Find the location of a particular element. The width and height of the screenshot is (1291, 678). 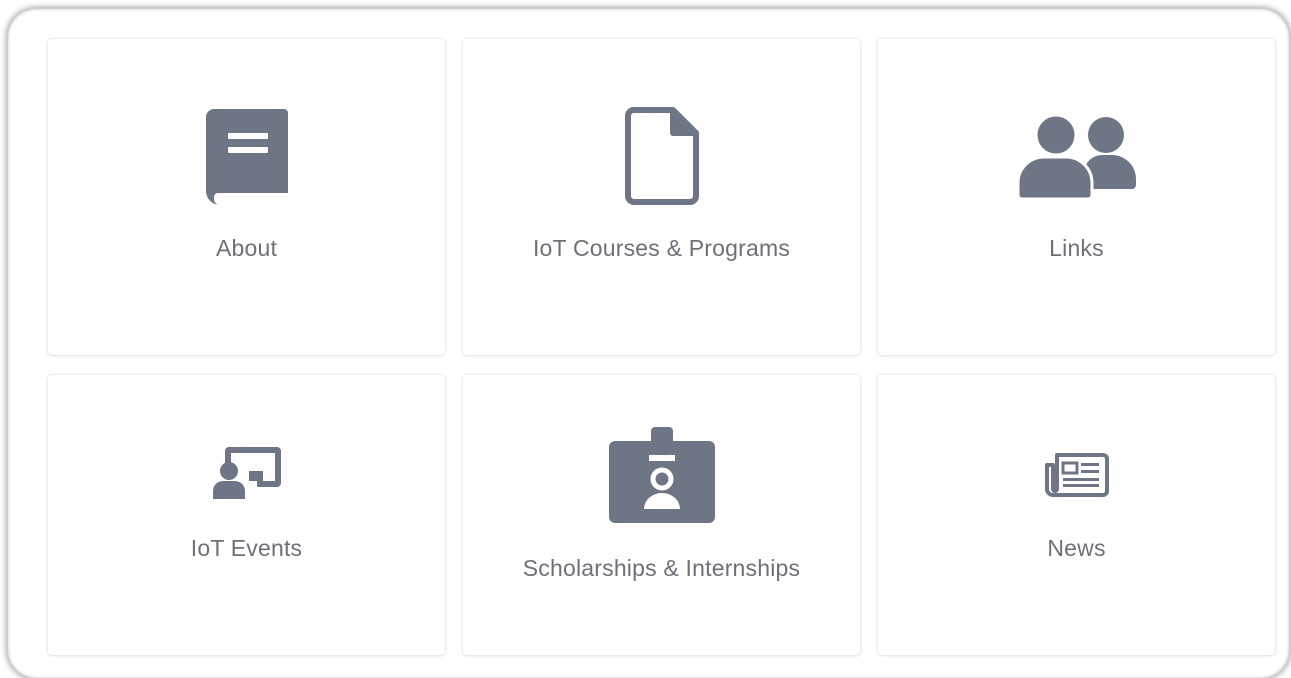

tile-iot-events: IoT Events is located at coordinates (246, 515).